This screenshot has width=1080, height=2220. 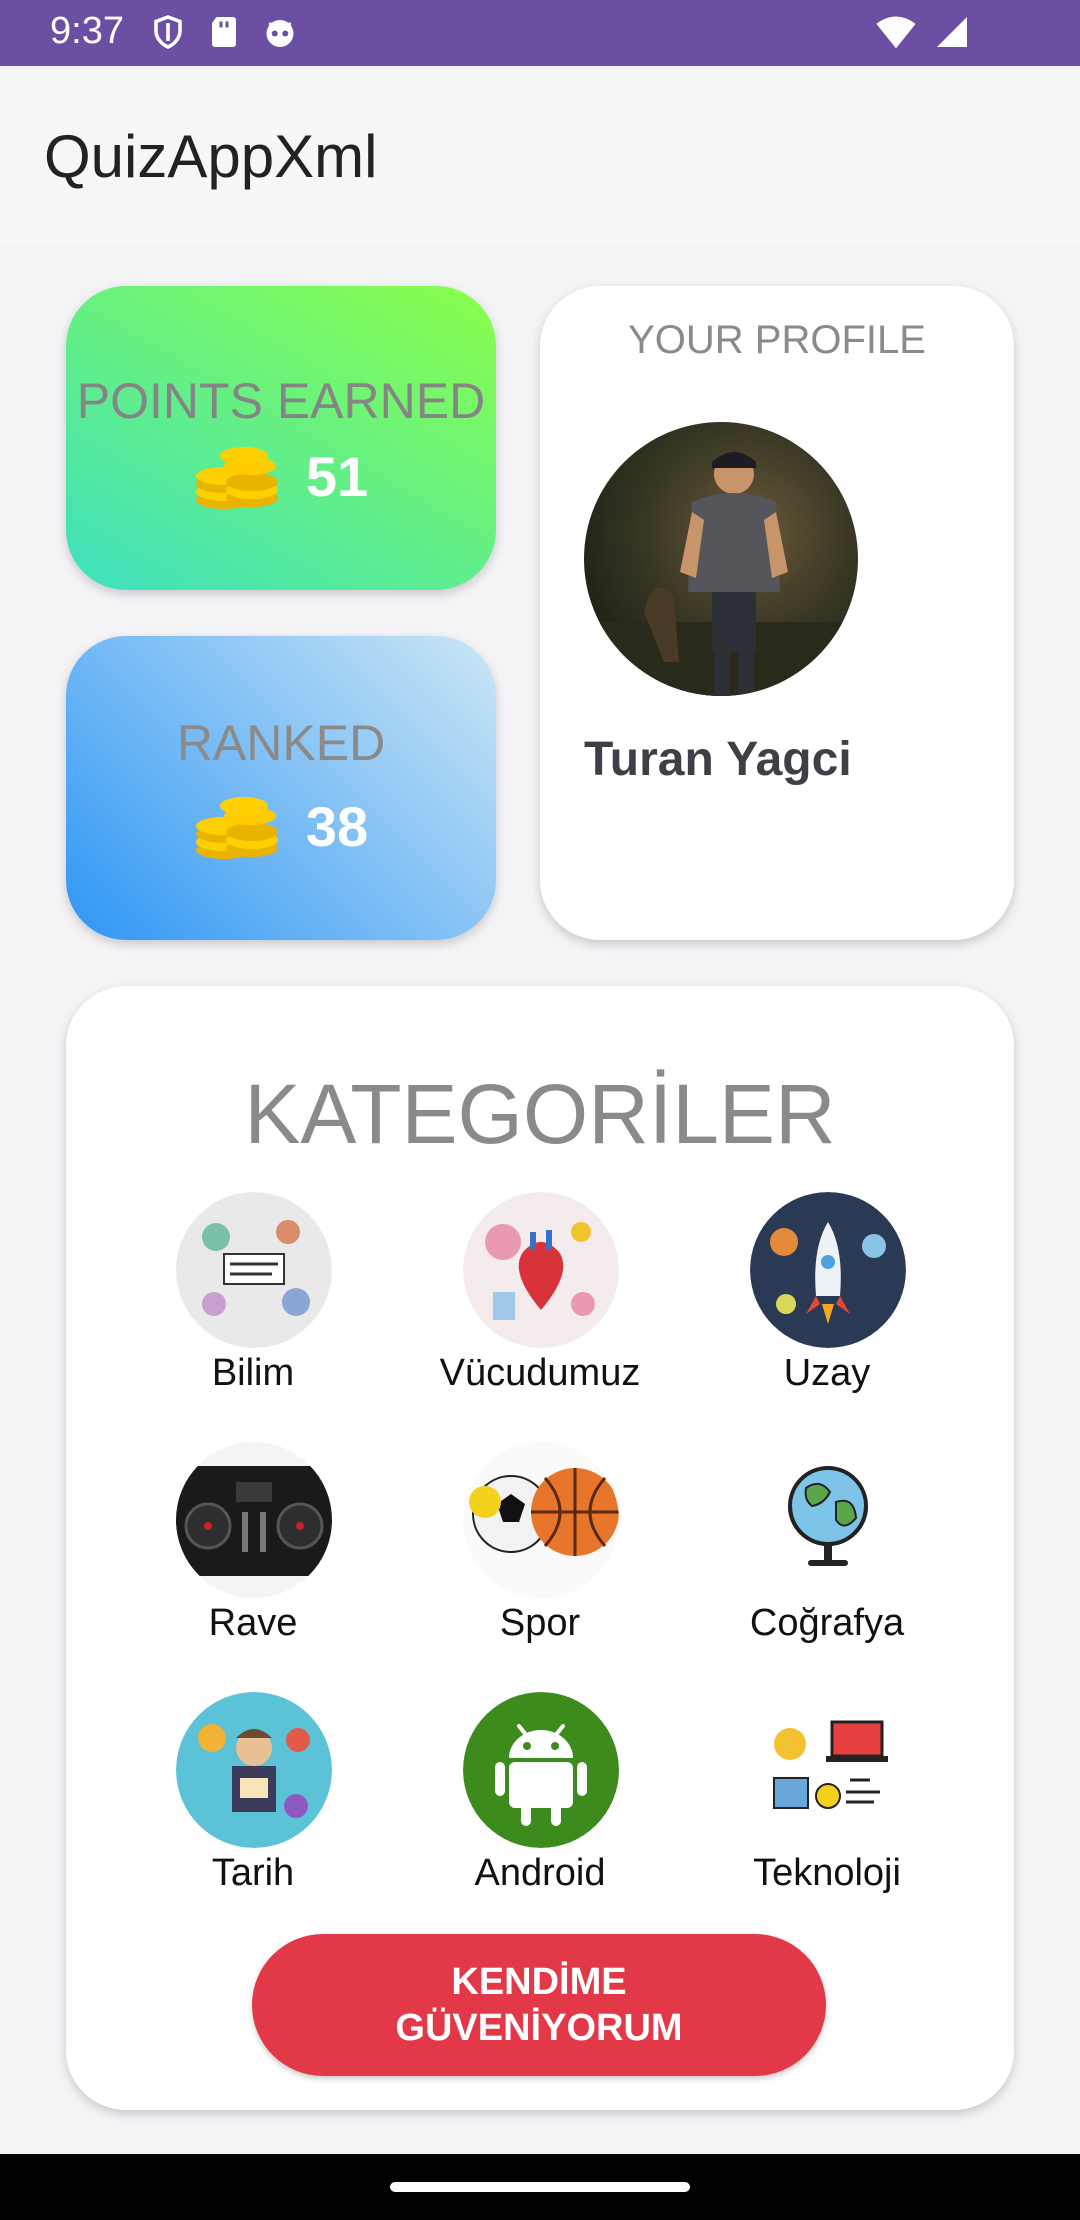 I want to click on cellular-signal-icon, so click(x=952, y=32).